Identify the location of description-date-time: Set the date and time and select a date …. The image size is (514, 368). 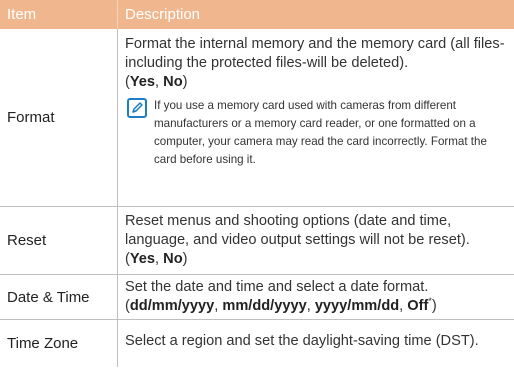
(315, 297).